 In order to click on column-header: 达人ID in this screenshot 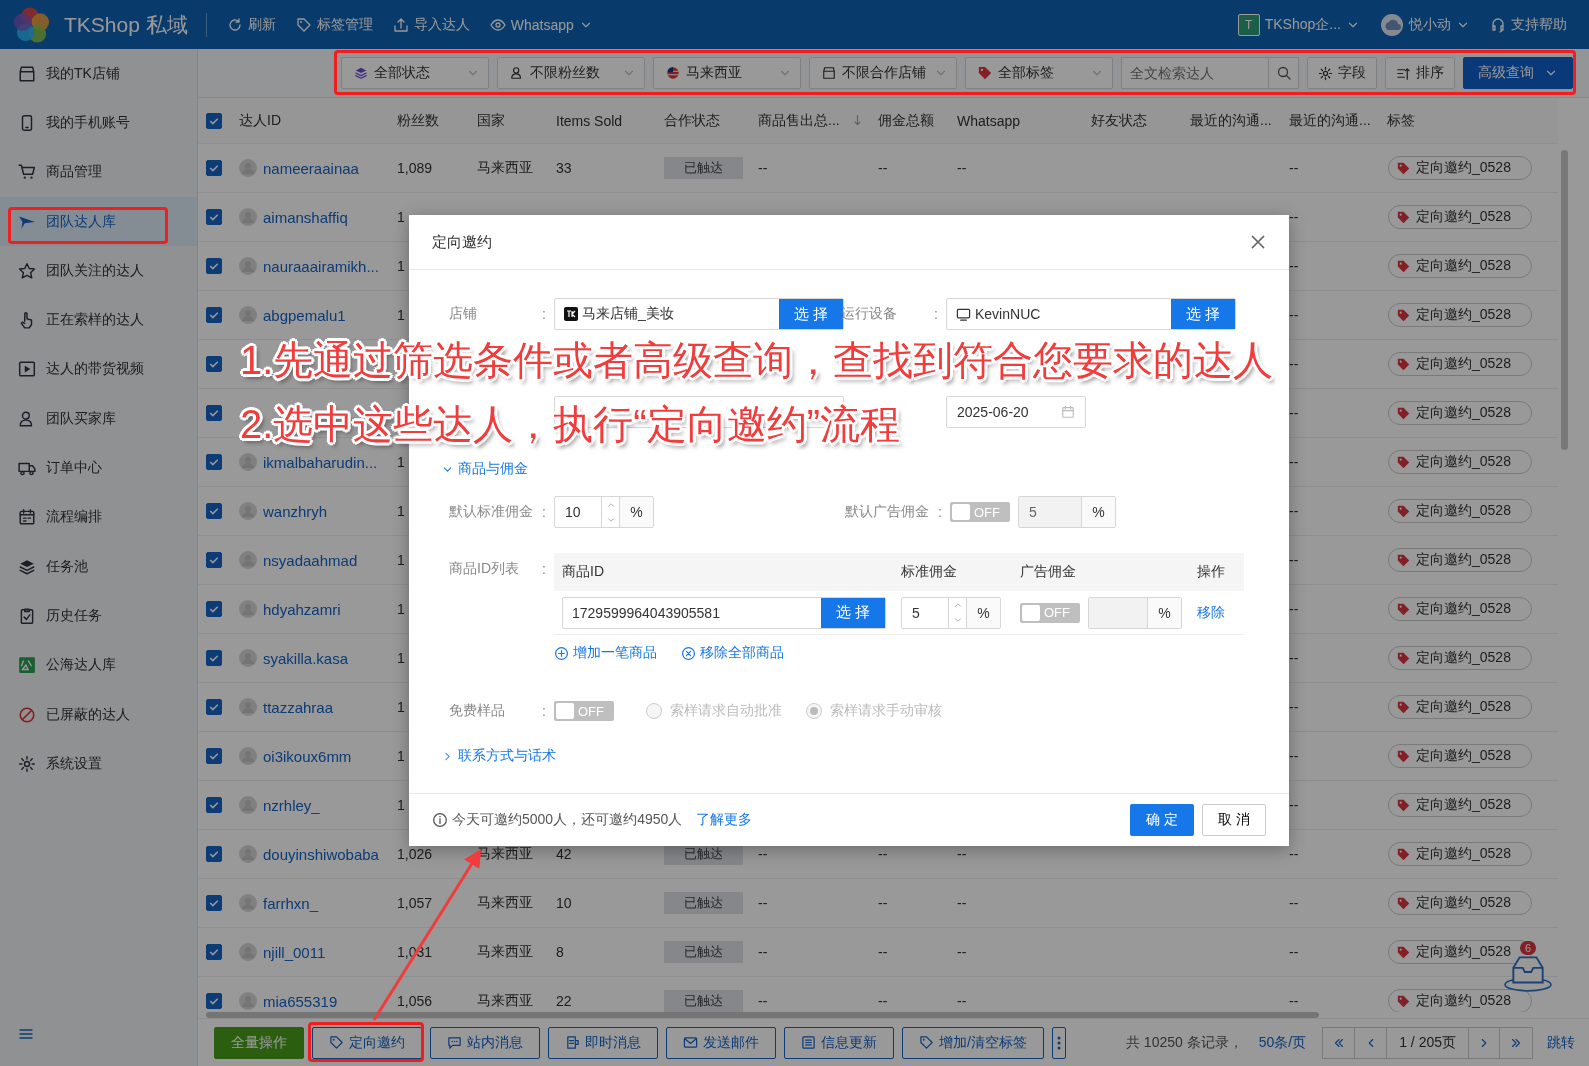, I will do `click(260, 120)`.